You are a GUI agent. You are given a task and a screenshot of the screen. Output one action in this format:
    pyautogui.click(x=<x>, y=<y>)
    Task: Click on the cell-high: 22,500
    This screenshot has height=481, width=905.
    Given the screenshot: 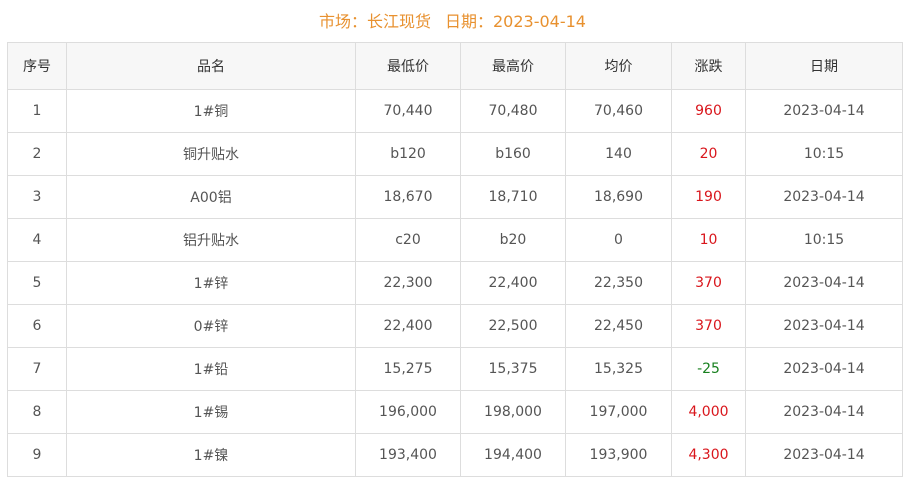 What is the action you would take?
    pyautogui.click(x=513, y=326)
    